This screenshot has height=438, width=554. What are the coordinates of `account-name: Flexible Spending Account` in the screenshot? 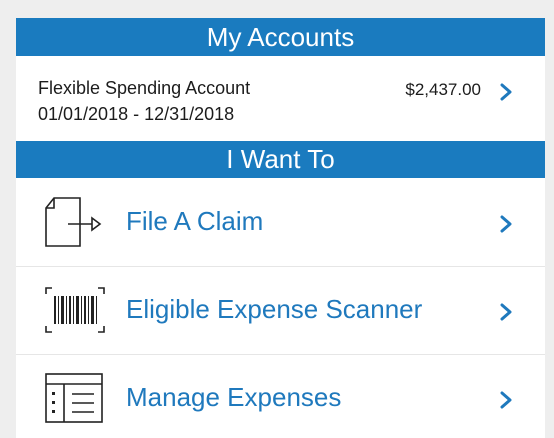 It's located at (144, 88).